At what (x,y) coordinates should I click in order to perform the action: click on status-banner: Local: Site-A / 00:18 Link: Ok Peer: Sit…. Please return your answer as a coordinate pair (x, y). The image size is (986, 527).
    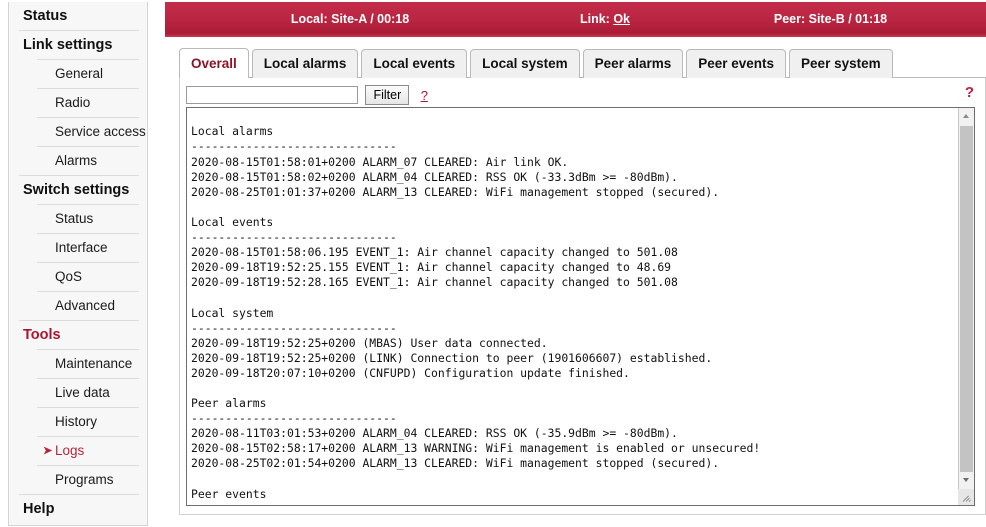
    Looking at the image, I should click on (575, 19).